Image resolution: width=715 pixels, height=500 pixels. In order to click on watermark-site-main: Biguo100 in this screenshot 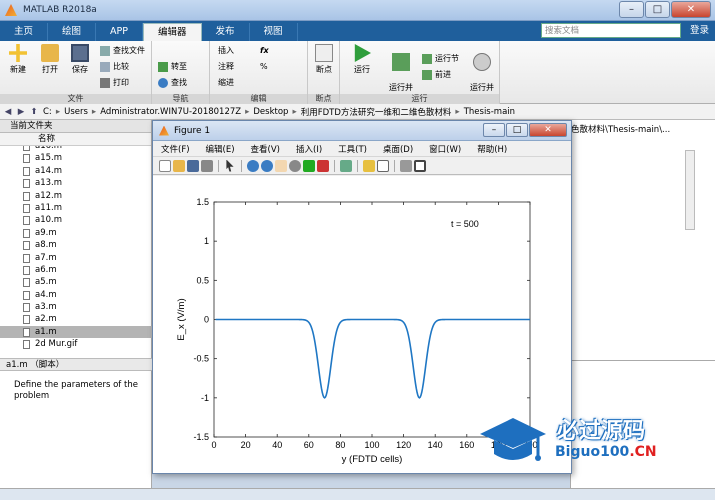, I will do `click(592, 452)`.